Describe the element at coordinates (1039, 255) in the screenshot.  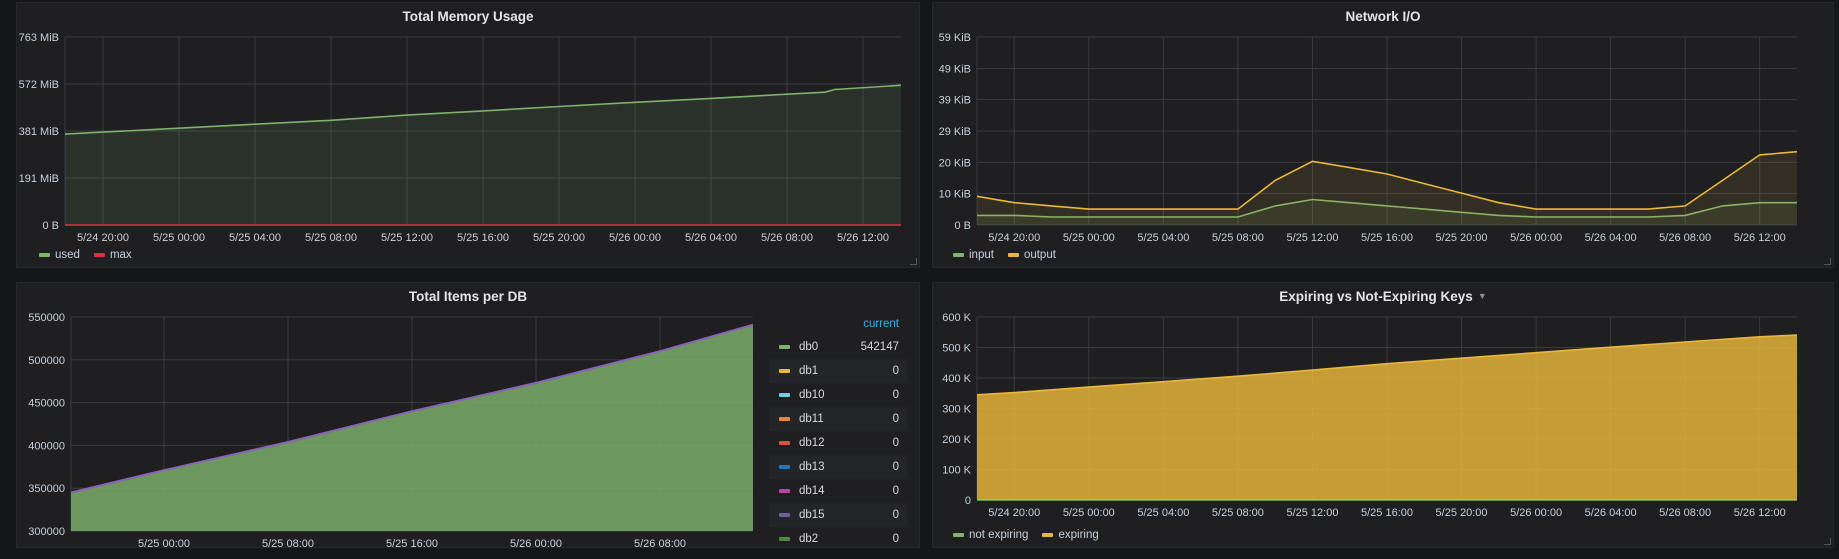
I see `legend-label: output` at that location.